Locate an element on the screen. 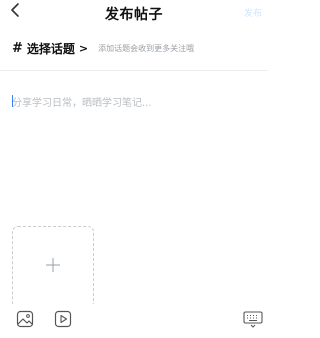 The height and width of the screenshot is (338, 320). insert-video-button is located at coordinates (63, 321).